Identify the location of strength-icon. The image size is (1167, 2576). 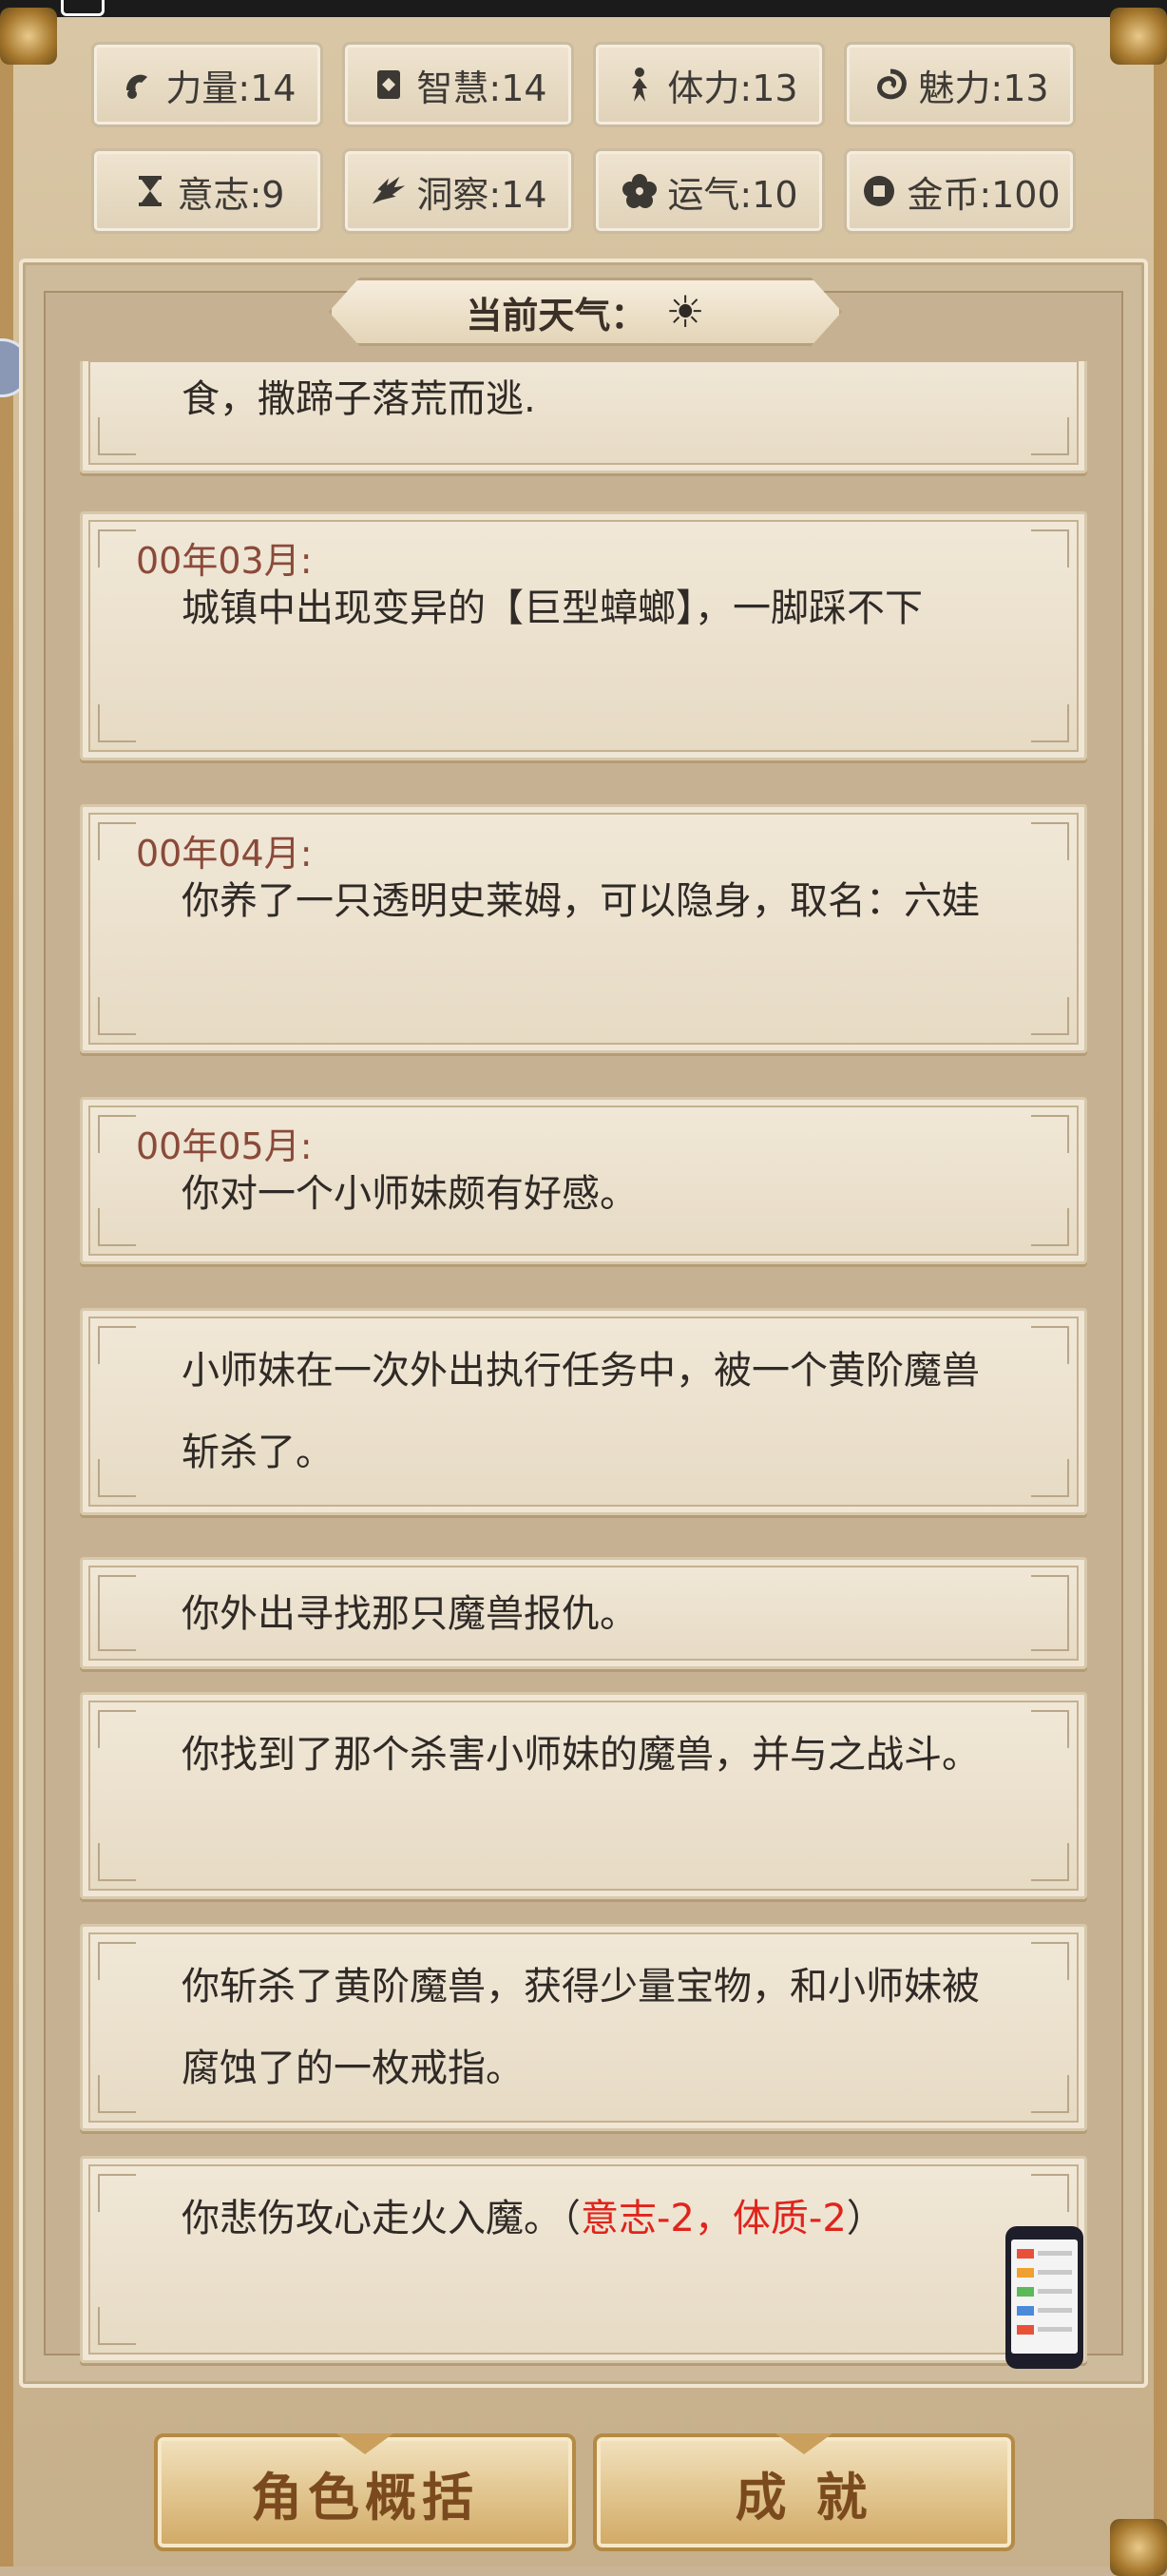
(138, 85).